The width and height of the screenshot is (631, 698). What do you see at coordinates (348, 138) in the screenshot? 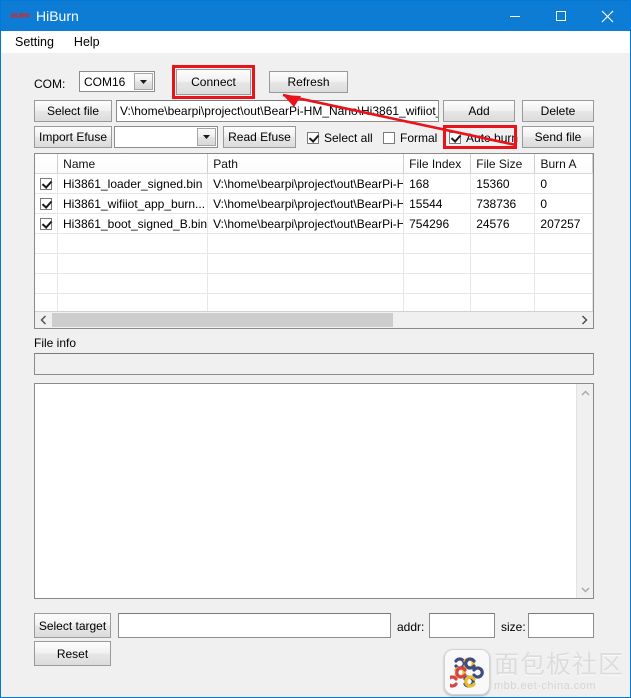
I see `select-all-label: Select all` at bounding box center [348, 138].